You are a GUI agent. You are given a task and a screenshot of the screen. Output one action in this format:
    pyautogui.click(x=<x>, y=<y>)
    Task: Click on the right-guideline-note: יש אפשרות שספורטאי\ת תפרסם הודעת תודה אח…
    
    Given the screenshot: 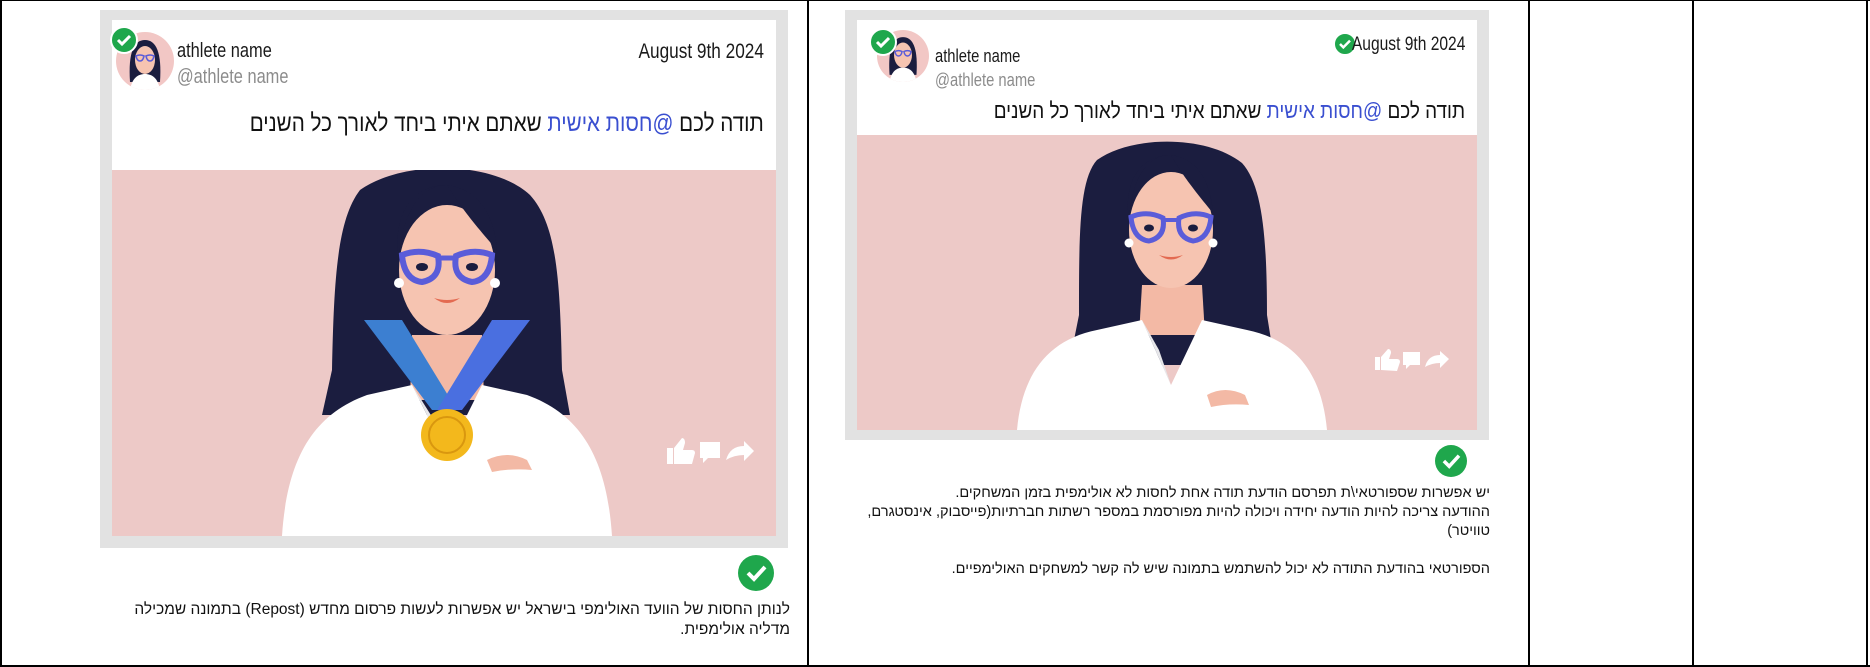 What is the action you would take?
    pyautogui.click(x=1170, y=531)
    